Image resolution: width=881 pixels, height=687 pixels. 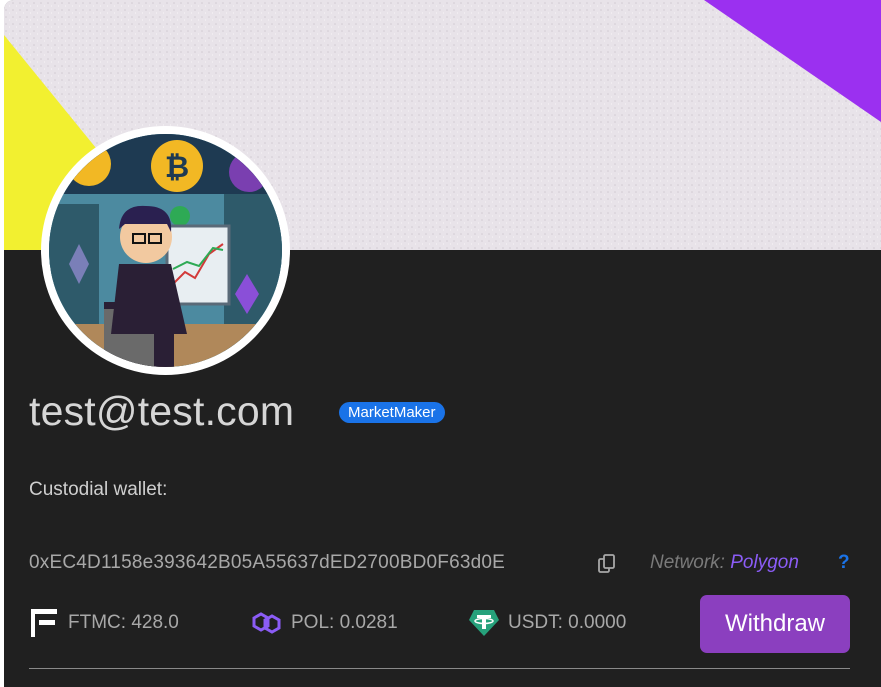 I want to click on network-label: Network:, so click(x=687, y=562).